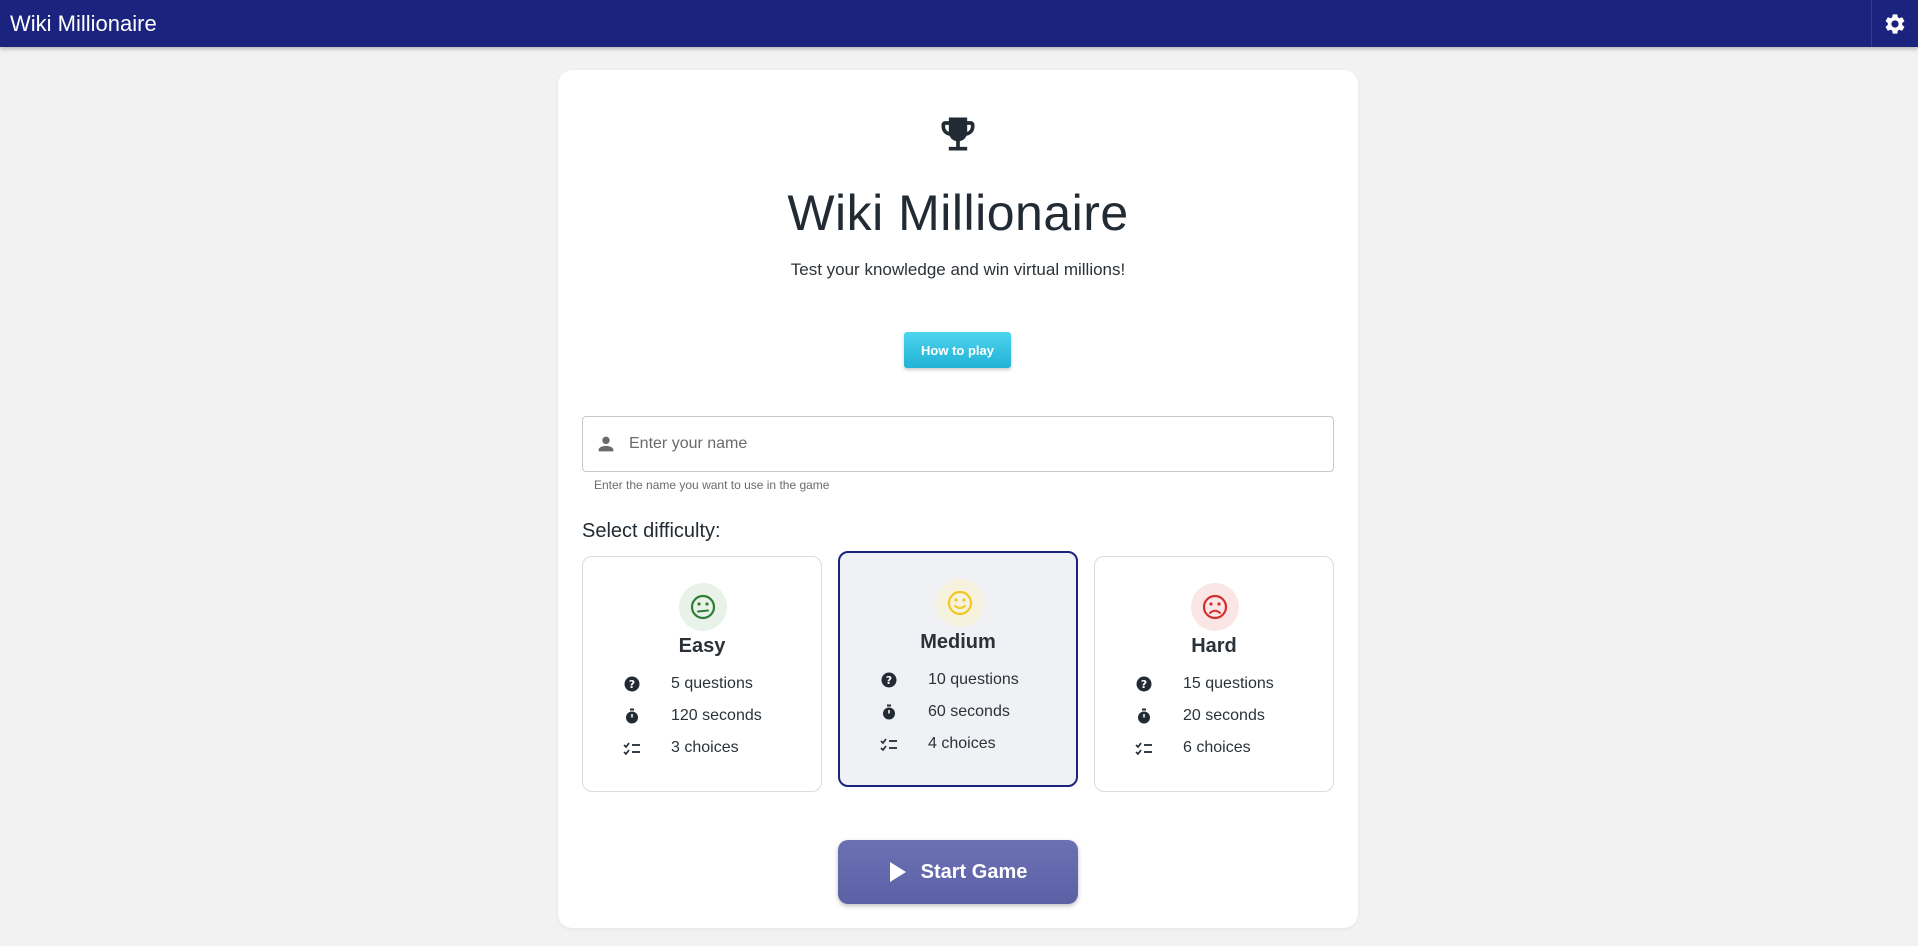 Image resolution: width=1918 pixels, height=946 pixels. I want to click on start-game-label: Start Game, so click(974, 871).